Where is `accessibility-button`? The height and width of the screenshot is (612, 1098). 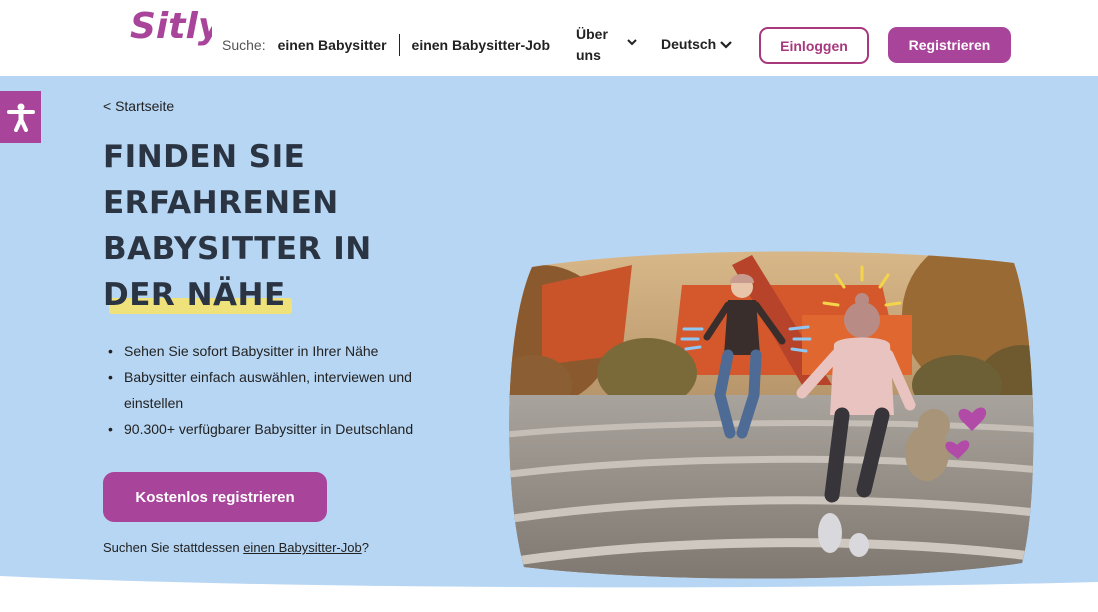
accessibility-button is located at coordinates (20, 117).